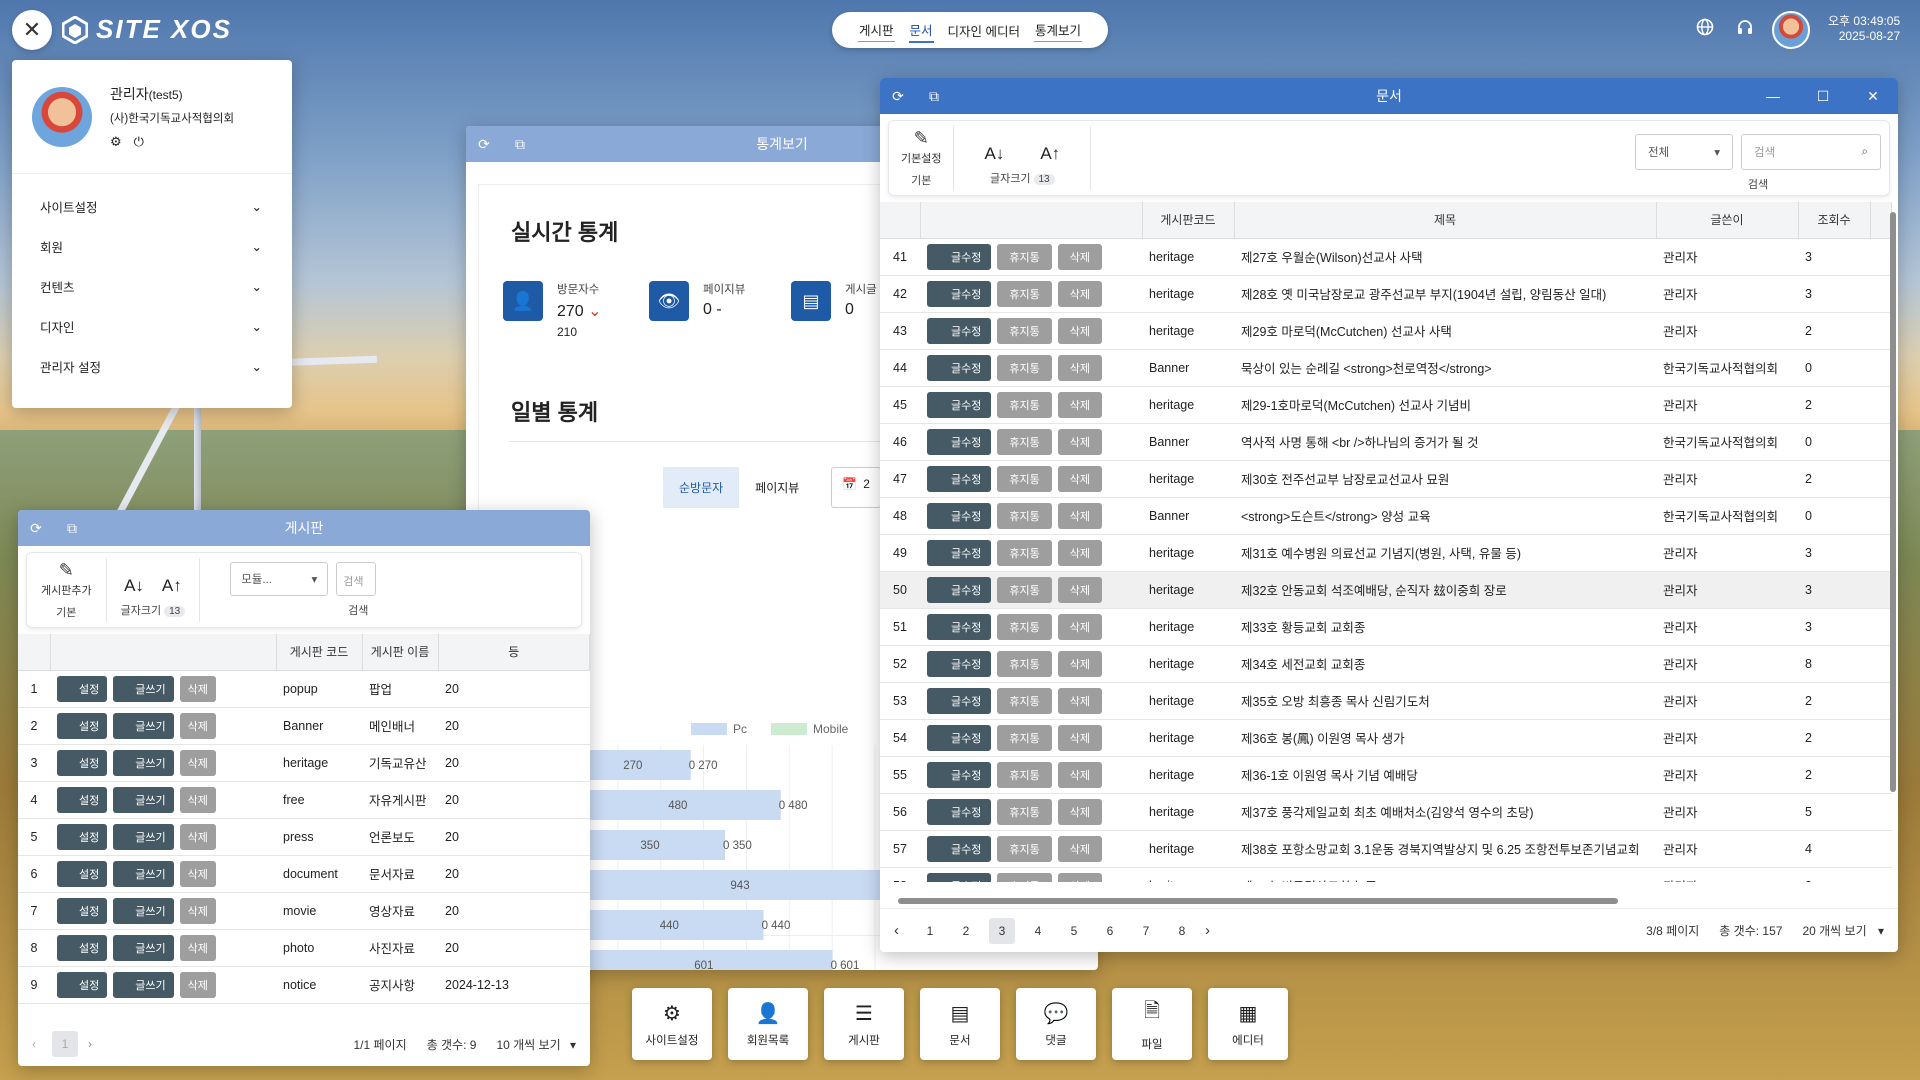 Image resolution: width=1920 pixels, height=1080 pixels. What do you see at coordinates (1058, 30) in the screenshot?
I see `nav-statistics: 통계보기` at bounding box center [1058, 30].